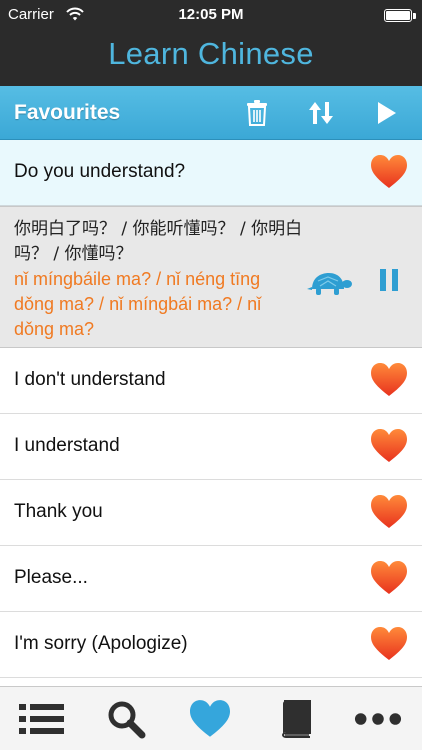  I want to click on battery-tip, so click(414, 16).